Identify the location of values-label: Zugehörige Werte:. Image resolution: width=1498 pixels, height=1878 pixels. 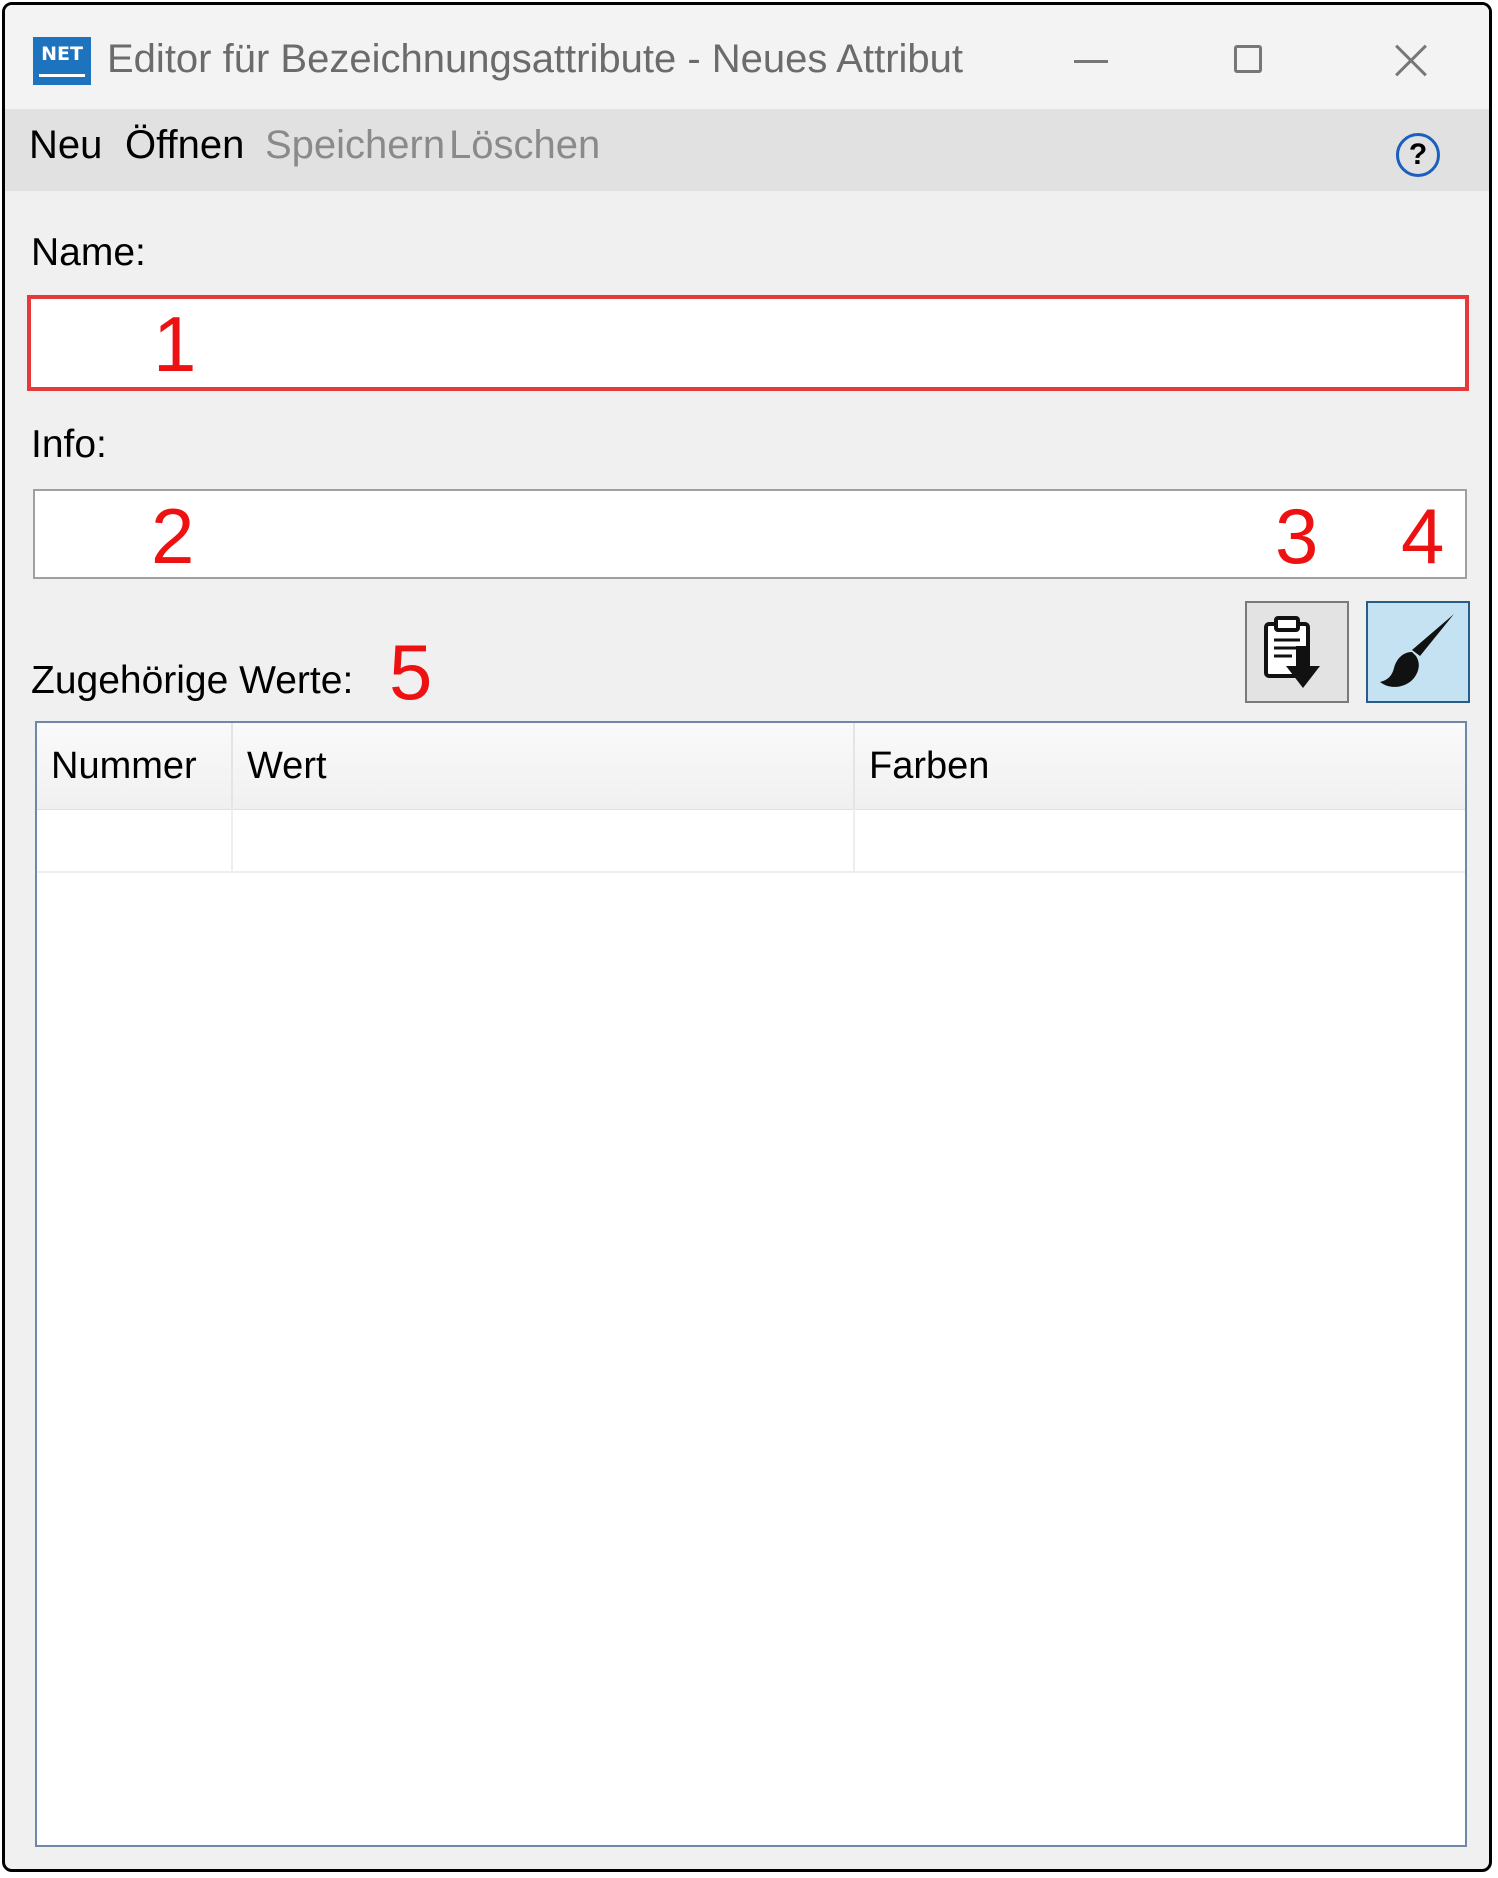
(192, 680).